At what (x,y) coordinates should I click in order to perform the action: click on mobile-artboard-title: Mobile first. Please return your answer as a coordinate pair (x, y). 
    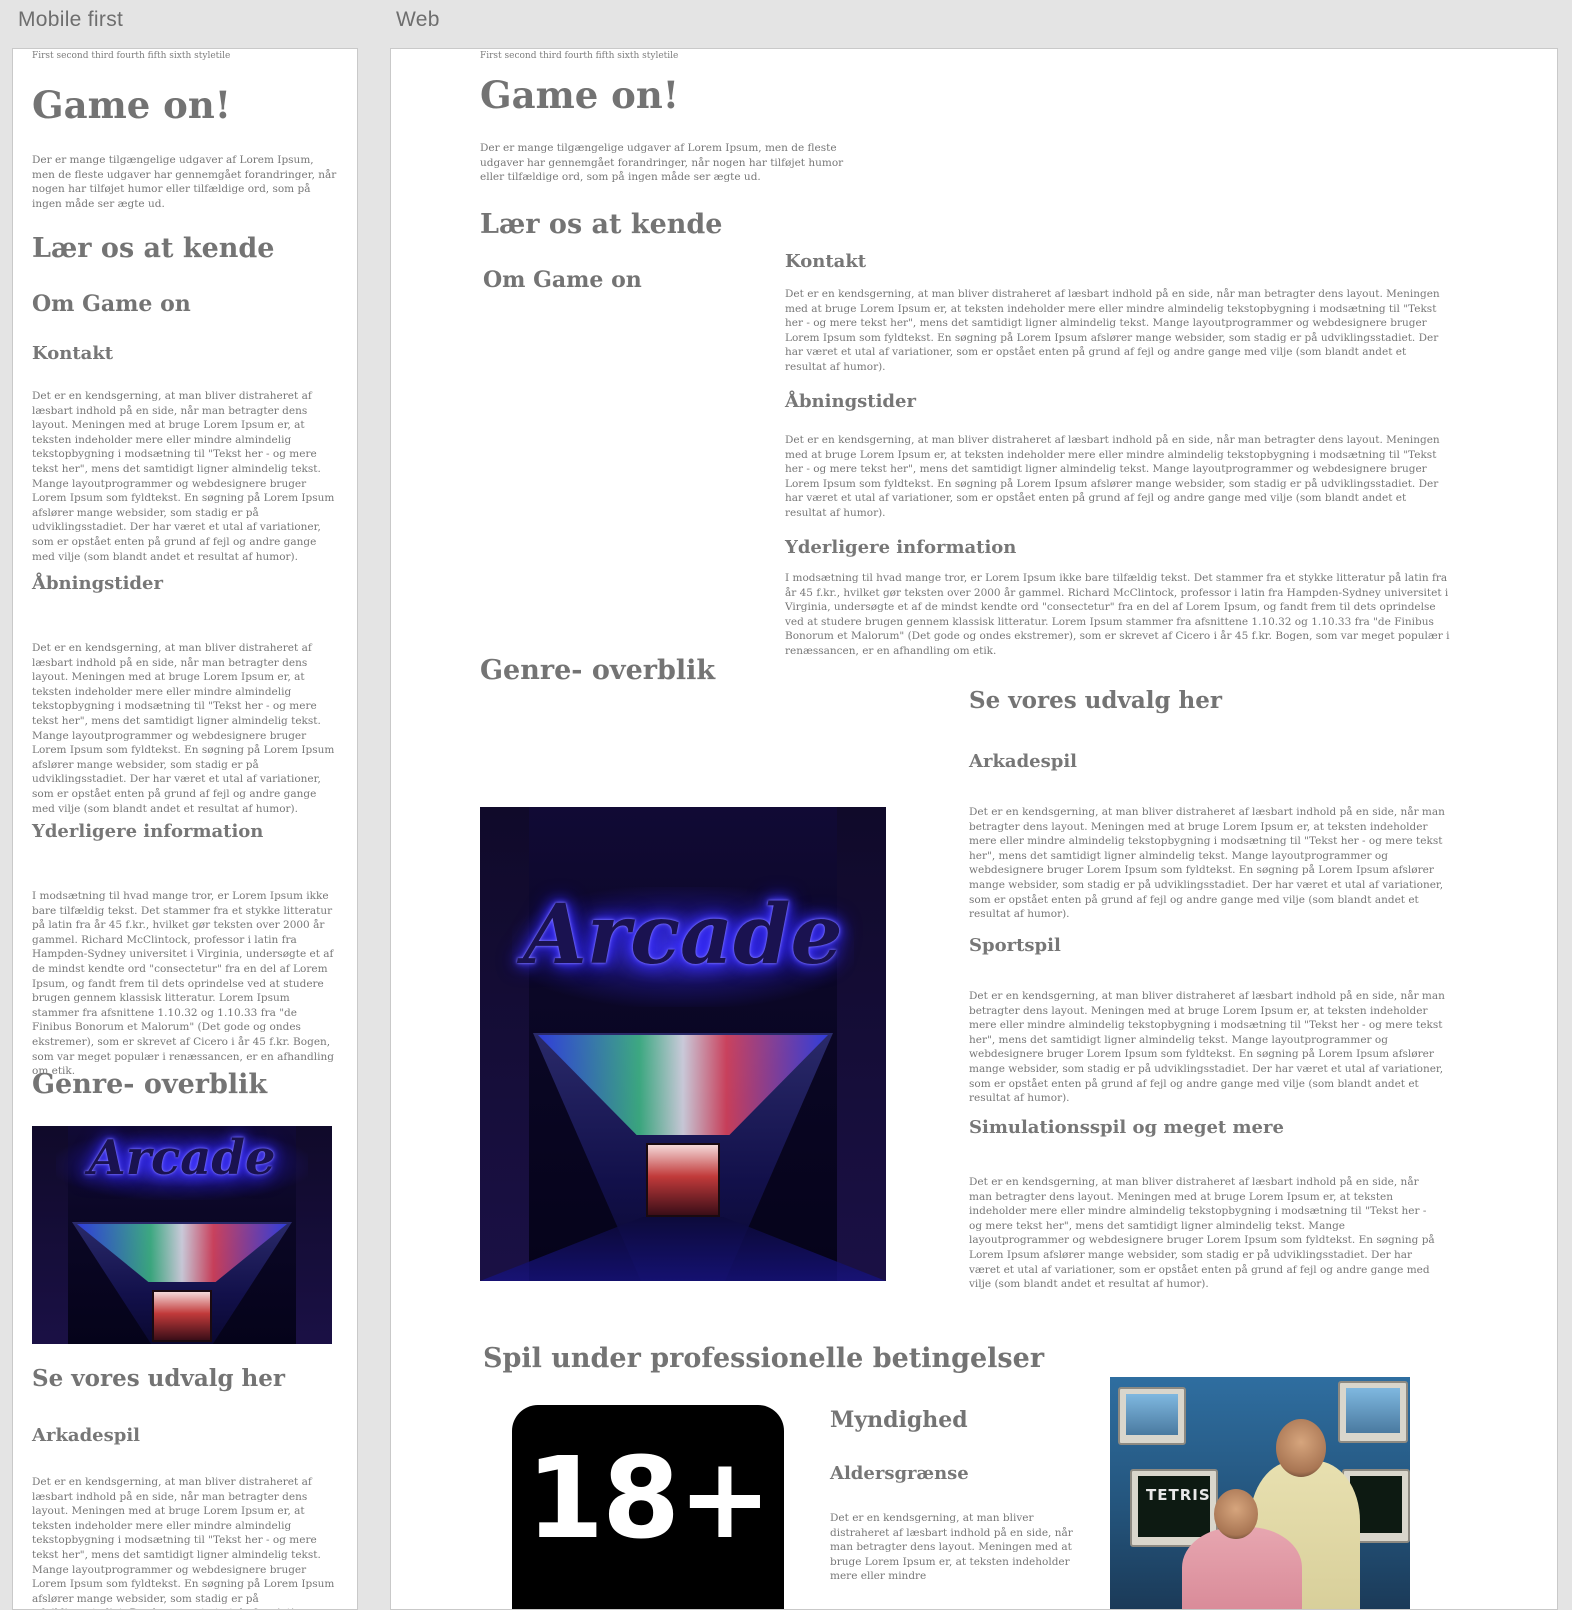
    Looking at the image, I should click on (71, 19).